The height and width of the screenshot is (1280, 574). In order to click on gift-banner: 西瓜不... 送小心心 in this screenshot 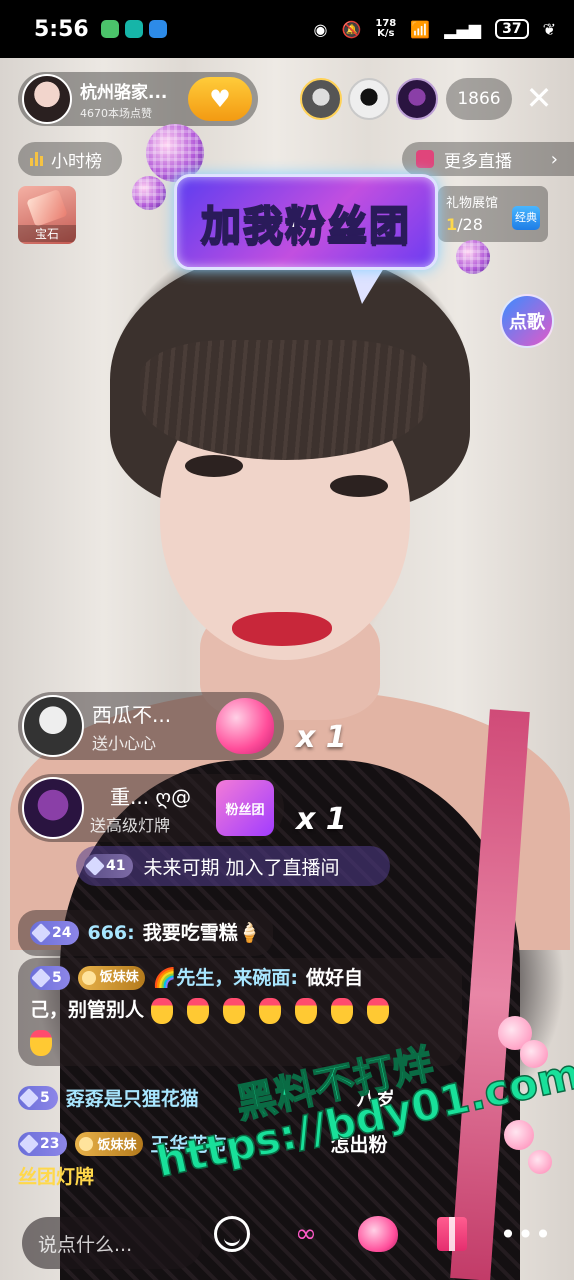, I will do `click(151, 726)`.